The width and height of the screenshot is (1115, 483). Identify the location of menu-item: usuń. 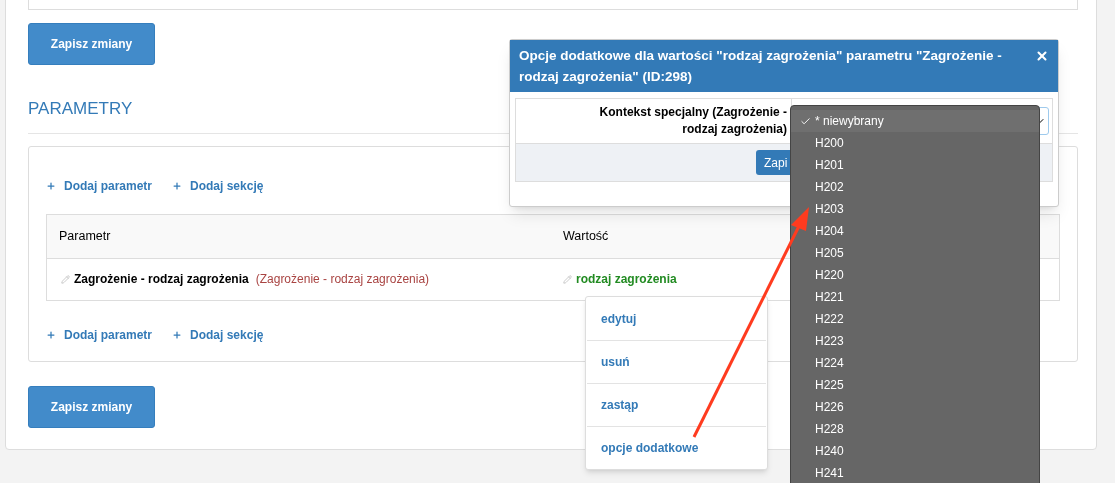
(676, 361).